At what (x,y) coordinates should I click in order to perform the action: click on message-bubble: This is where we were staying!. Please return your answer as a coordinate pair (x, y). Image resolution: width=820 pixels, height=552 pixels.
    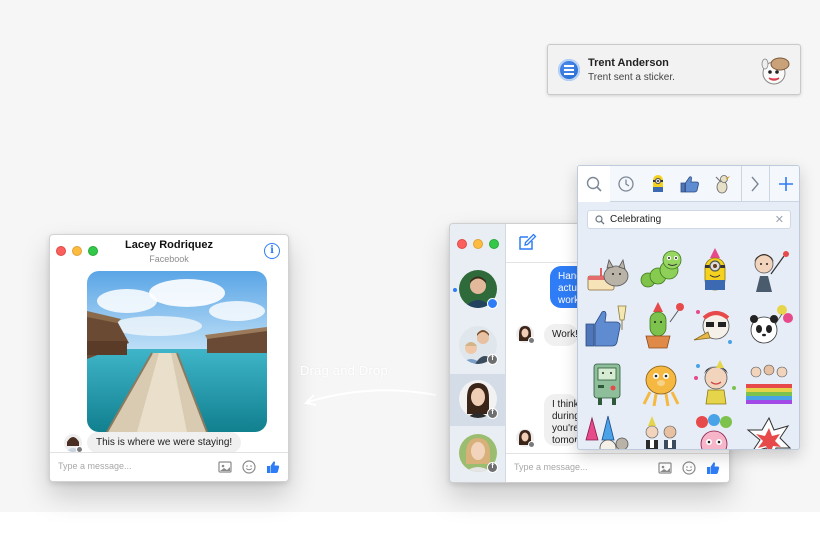
    Looking at the image, I should click on (164, 442).